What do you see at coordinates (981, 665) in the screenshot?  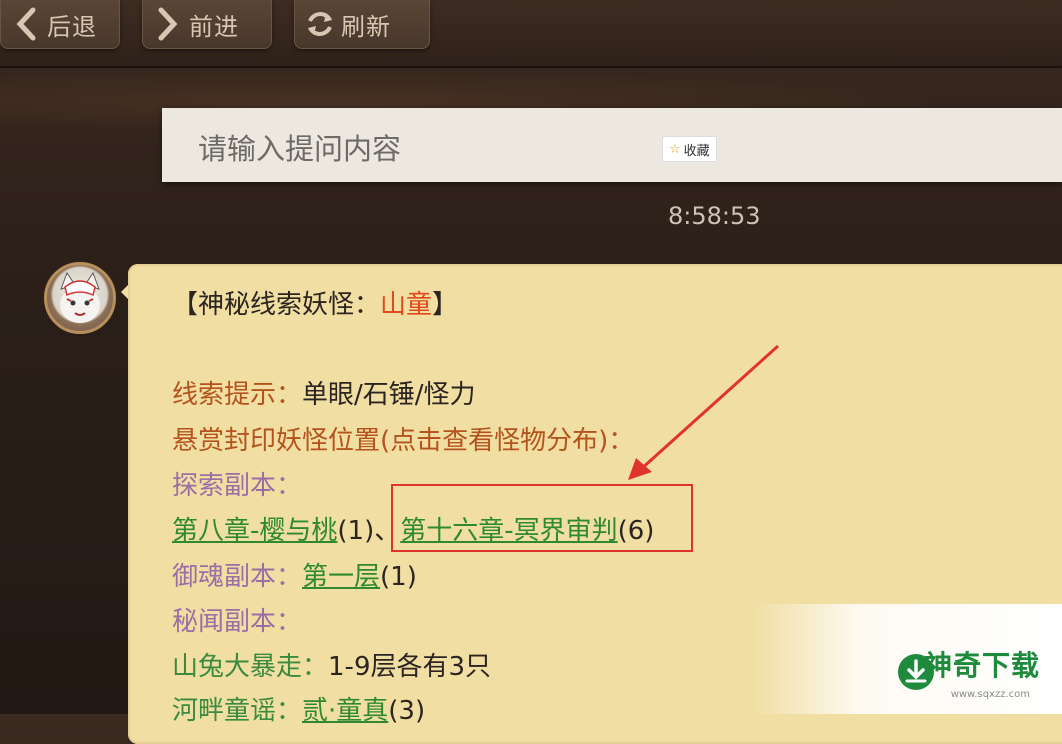 I see `watermark-brand: 神奇下载` at bounding box center [981, 665].